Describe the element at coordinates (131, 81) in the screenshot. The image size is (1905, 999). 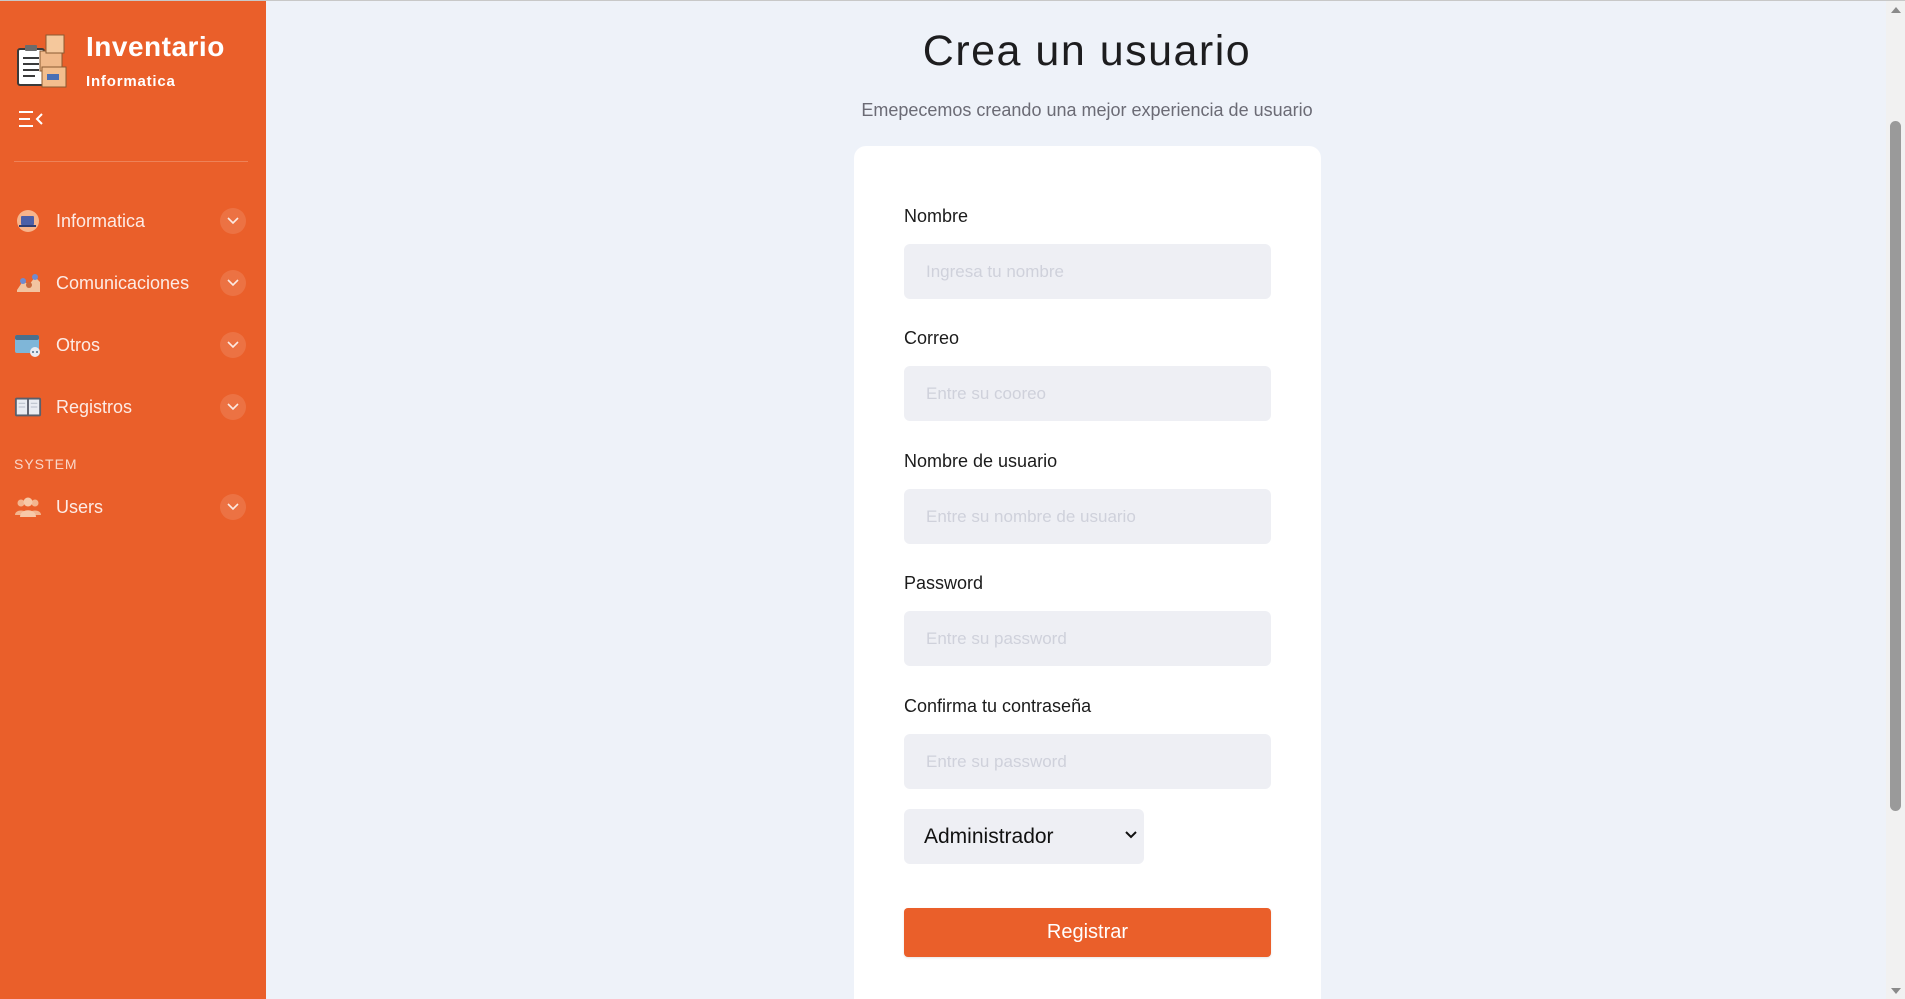
I see `brand-subtitle: Informatica` at that location.